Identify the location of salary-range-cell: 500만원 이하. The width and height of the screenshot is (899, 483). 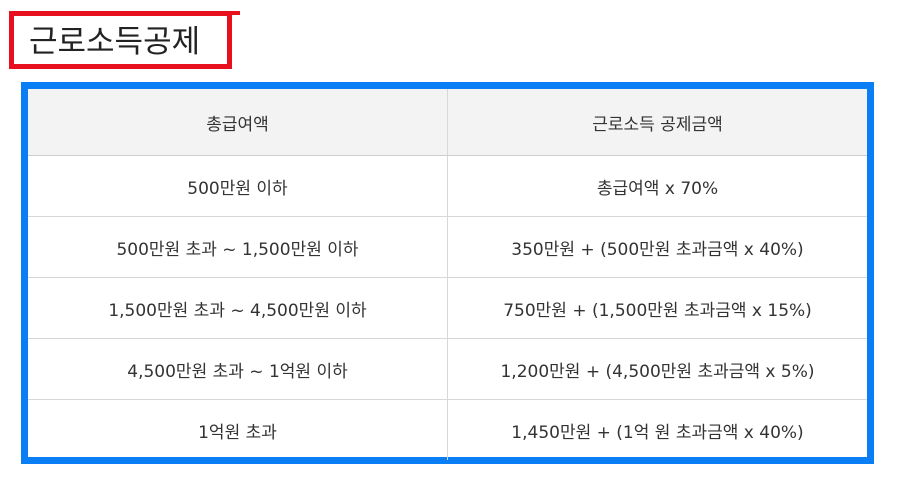
(238, 186).